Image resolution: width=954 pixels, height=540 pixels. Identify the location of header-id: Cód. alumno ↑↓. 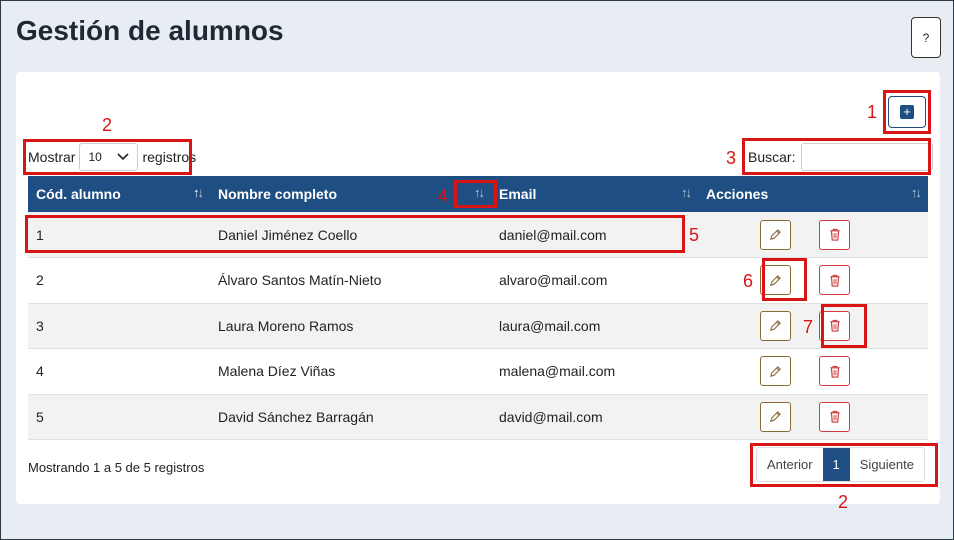
(119, 194).